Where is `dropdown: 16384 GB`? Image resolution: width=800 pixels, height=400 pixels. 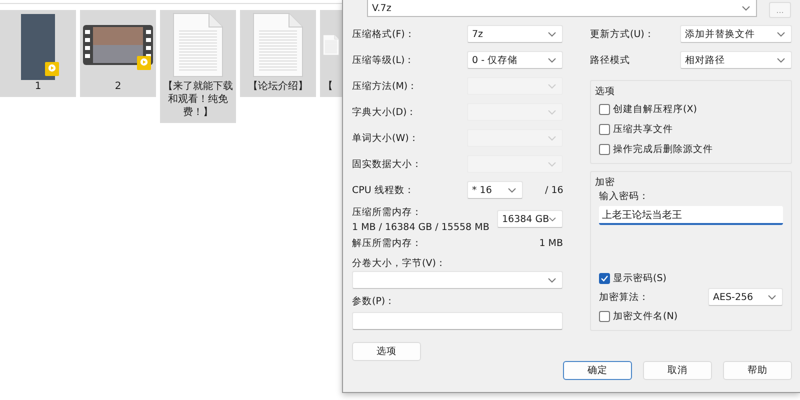 dropdown: 16384 GB is located at coordinates (530, 219).